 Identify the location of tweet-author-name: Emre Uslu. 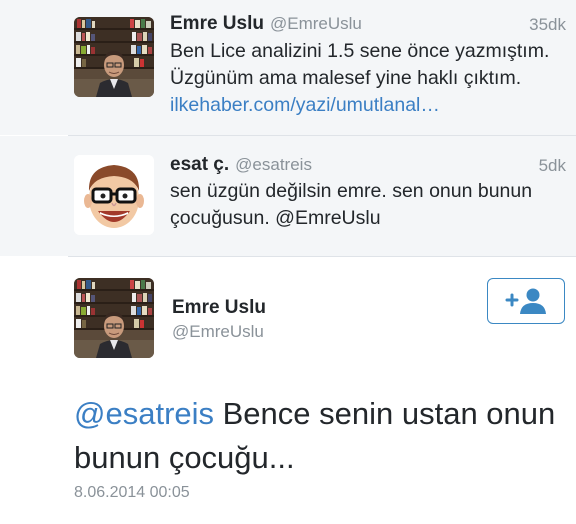
(217, 23).